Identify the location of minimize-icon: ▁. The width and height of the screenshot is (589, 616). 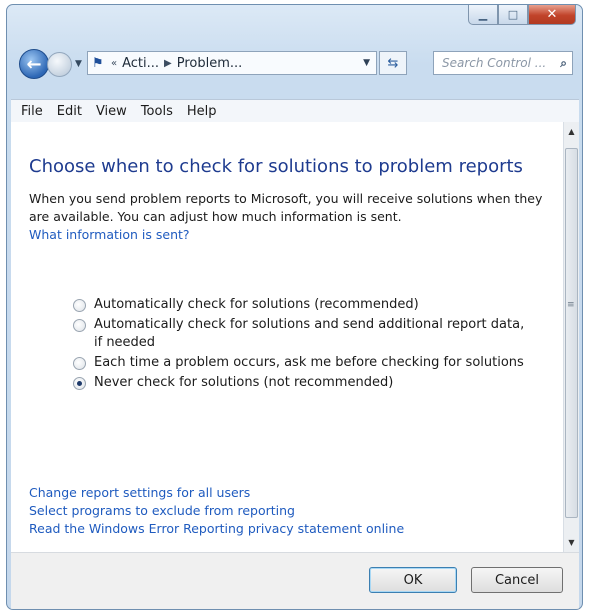
(483, 14).